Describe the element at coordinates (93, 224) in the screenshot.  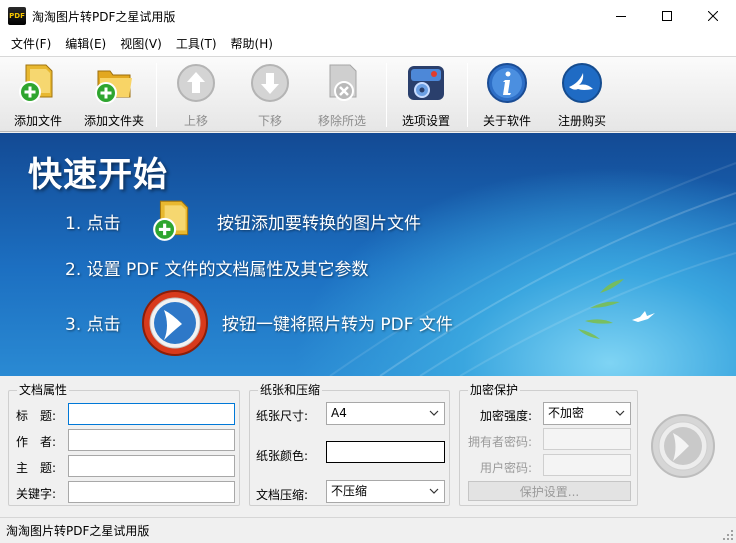
I see `step1-prefix: 1. 点击` at that location.